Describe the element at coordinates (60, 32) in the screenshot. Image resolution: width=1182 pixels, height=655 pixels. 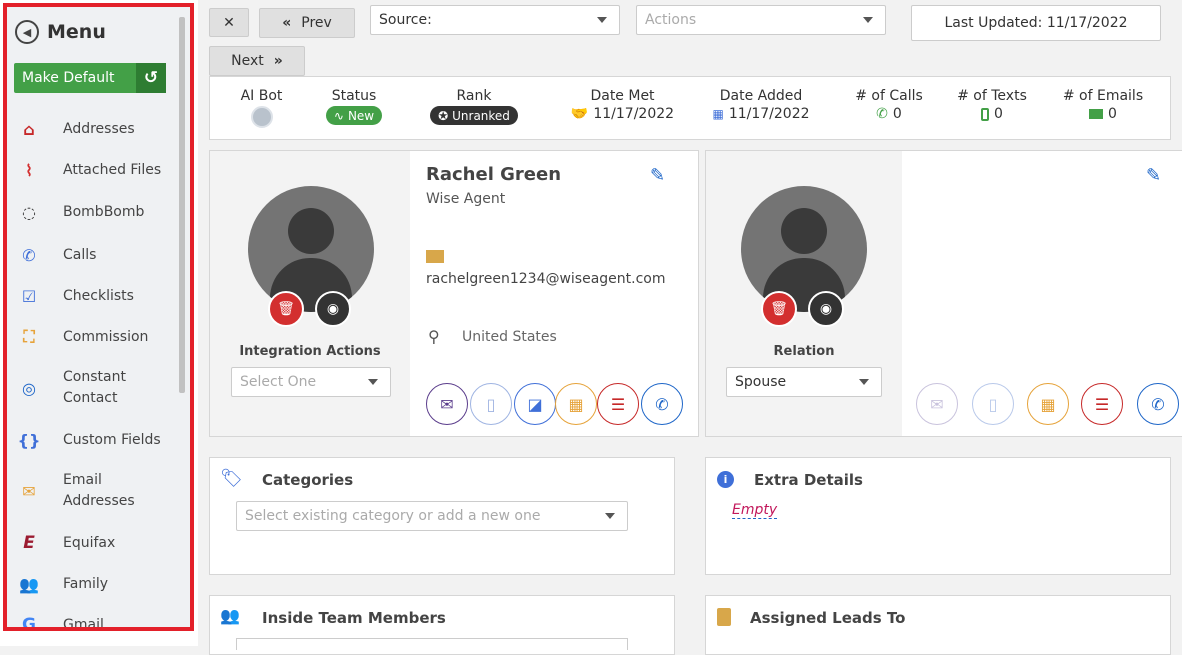
I see `menu-header: ◀ Menu` at that location.